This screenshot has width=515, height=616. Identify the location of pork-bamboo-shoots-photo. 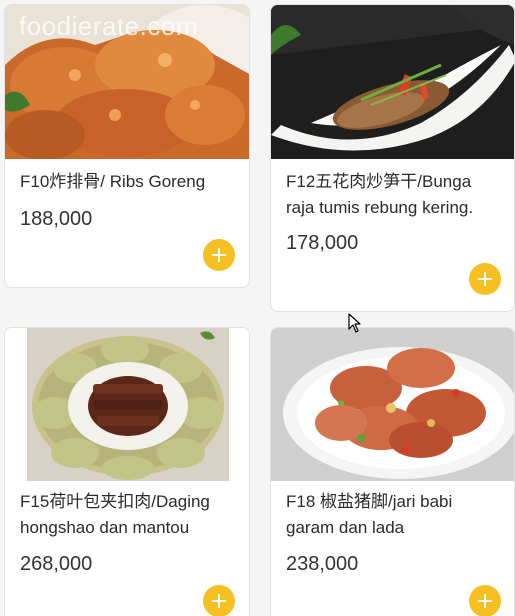
(392, 82).